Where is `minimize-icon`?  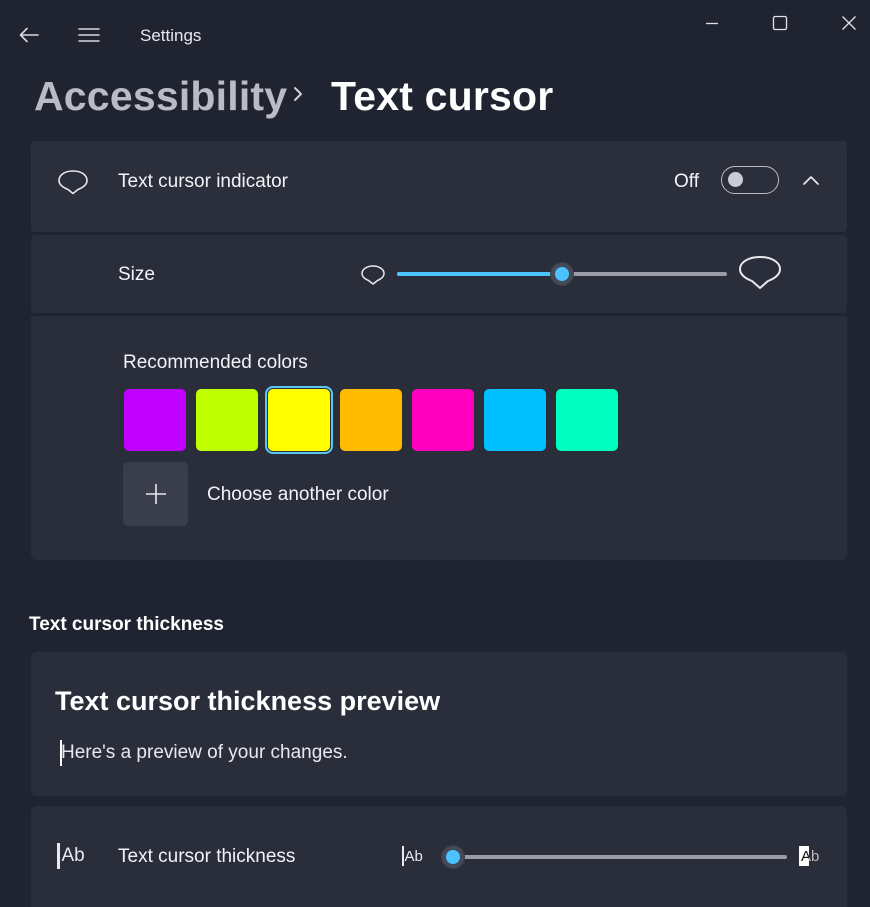
minimize-icon is located at coordinates (712, 23).